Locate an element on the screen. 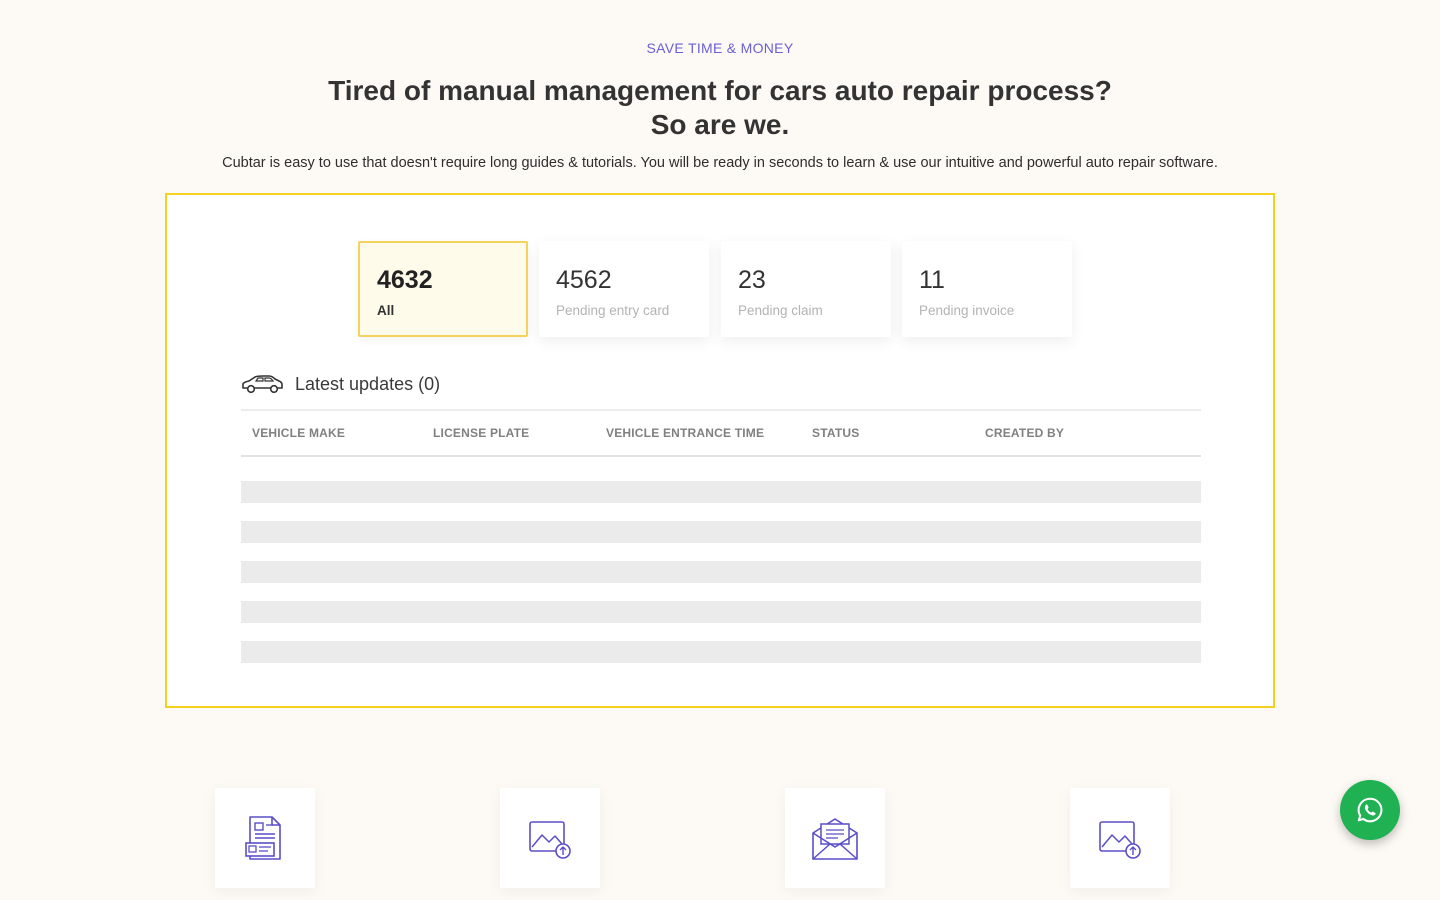 This screenshot has height=900, width=1440. latest-updates-title: Latest updates (0) is located at coordinates (368, 383).